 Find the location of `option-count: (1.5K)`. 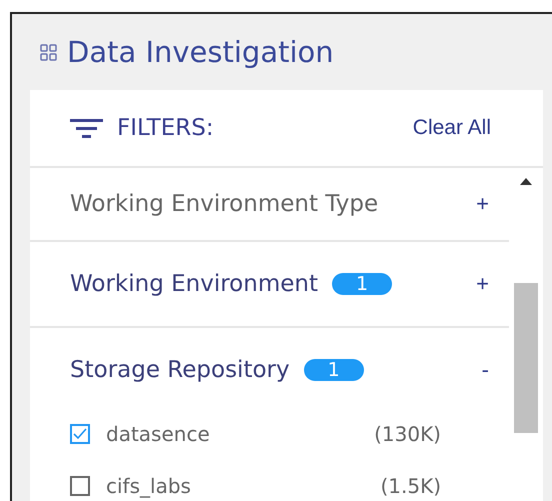

option-count: (1.5K) is located at coordinates (410, 486).